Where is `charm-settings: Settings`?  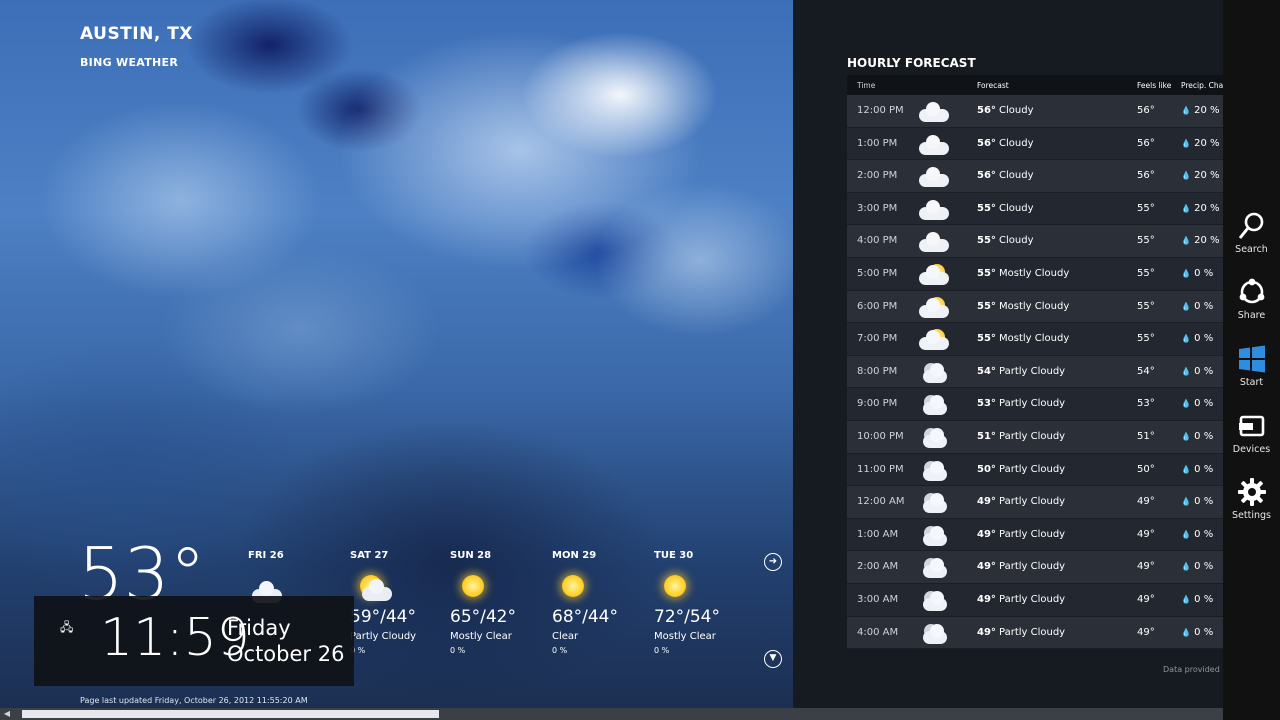 charm-settings: Settings is located at coordinates (1251, 498).